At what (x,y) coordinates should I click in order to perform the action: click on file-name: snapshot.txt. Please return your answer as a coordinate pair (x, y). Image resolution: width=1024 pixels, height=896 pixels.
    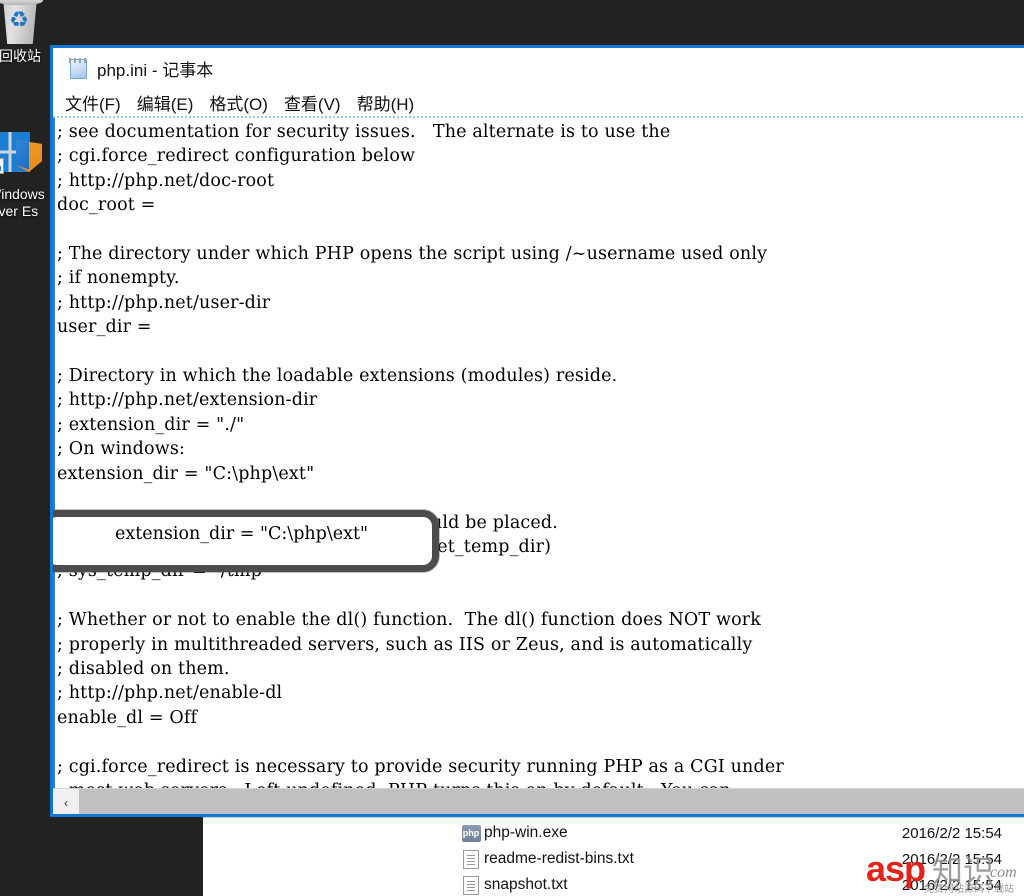
    Looking at the image, I should click on (526, 884).